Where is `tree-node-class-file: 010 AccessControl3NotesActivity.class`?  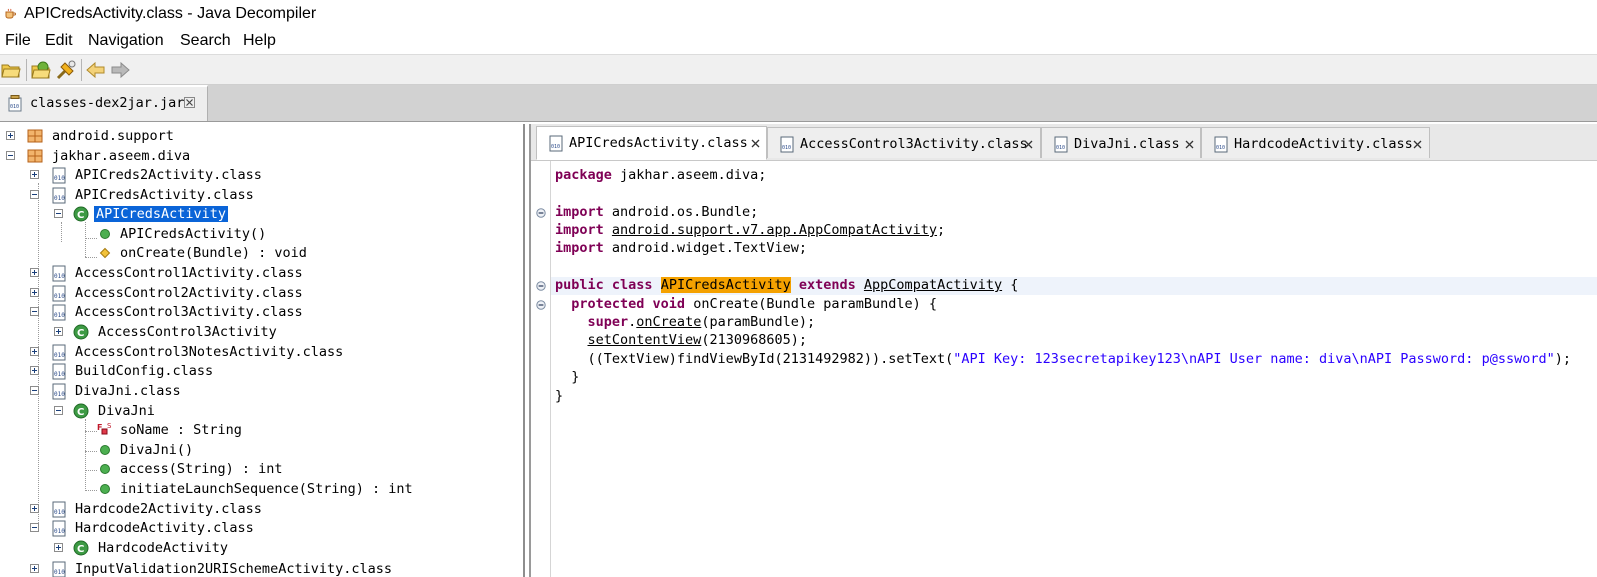
tree-node-class-file: 010 AccessControl3NotesActivity.class is located at coordinates (261, 352).